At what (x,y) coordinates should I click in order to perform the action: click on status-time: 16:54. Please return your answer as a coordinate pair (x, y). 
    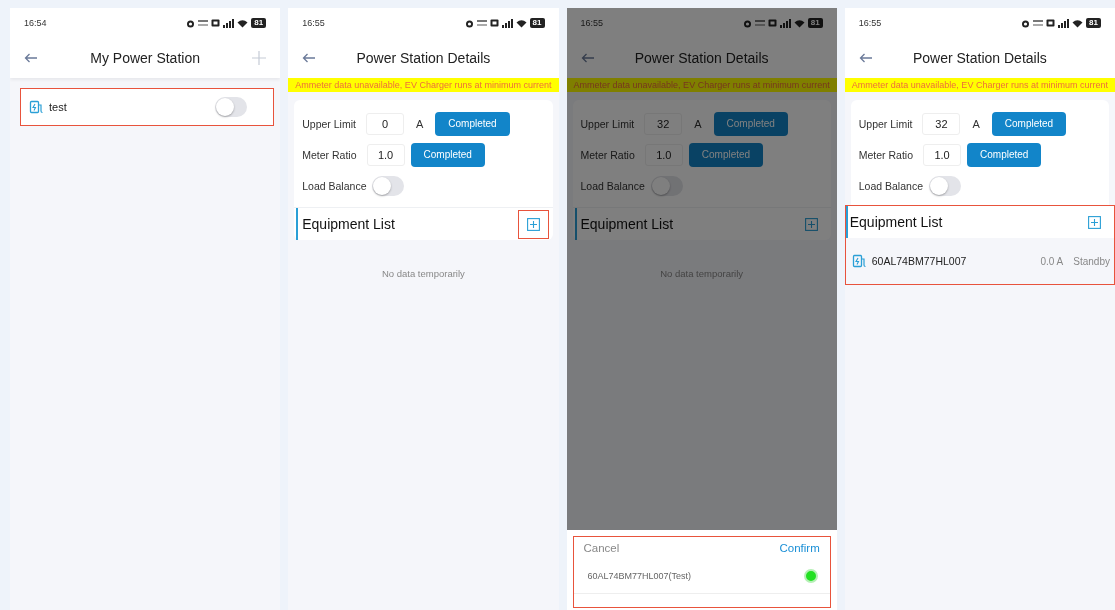
    Looking at the image, I should click on (35, 23).